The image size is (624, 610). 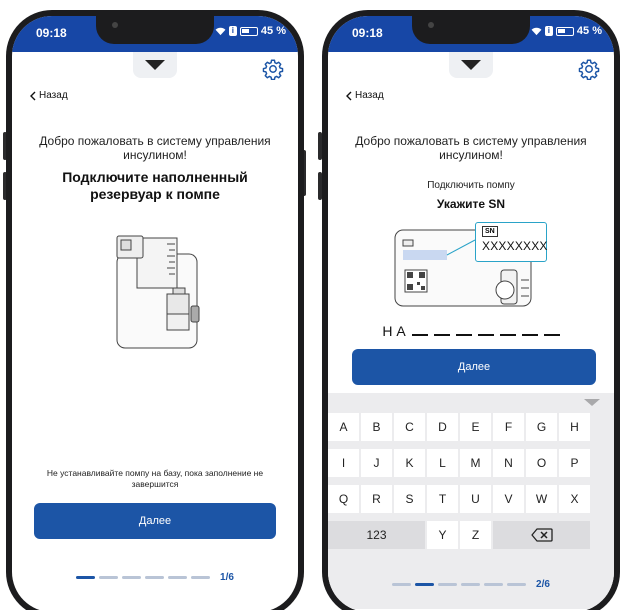 What do you see at coordinates (343, 499) in the screenshot?
I see `key: Q` at bounding box center [343, 499].